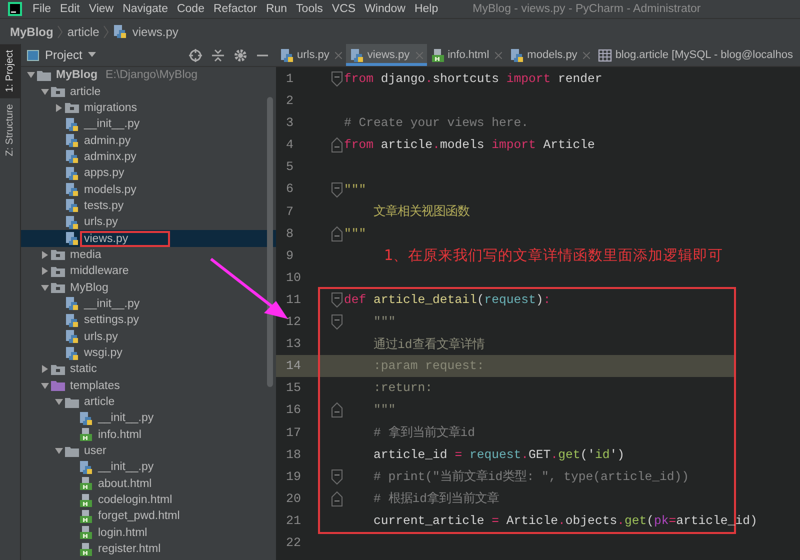  Describe the element at coordinates (83, 31) in the screenshot. I see `breadcrumb-item: article` at that location.